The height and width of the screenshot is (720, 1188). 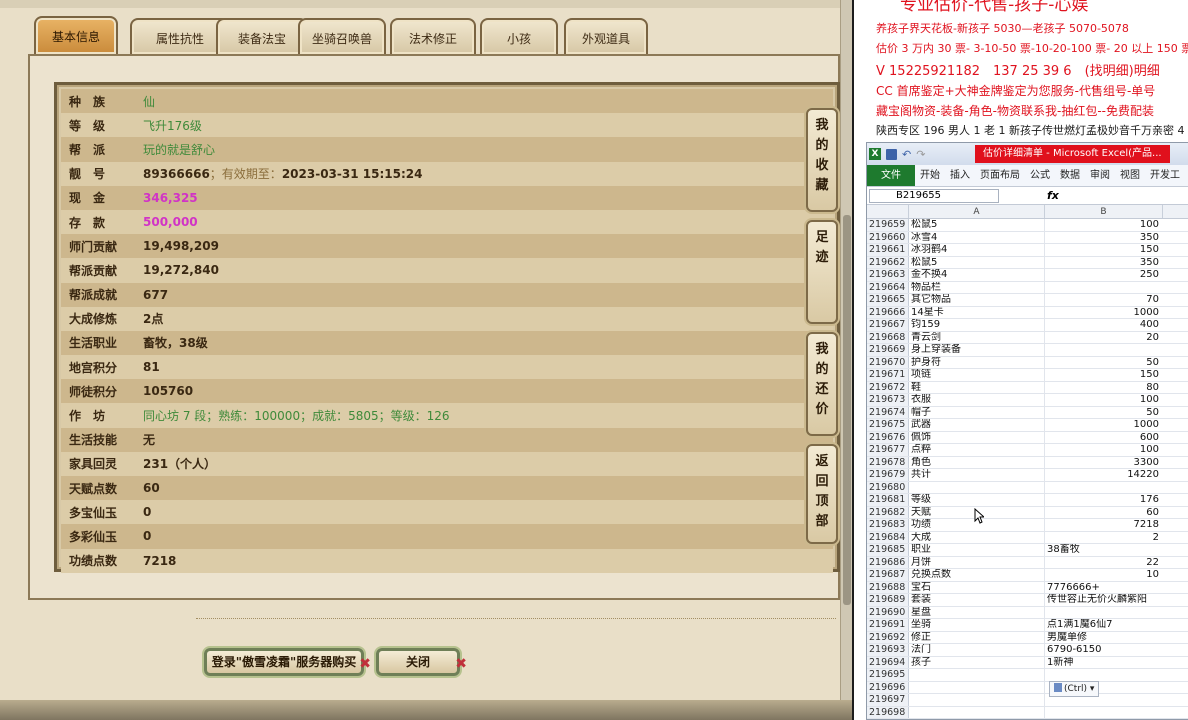 I want to click on sheet-row: 219693 法门 6790-6150, so click(x=1027, y=650).